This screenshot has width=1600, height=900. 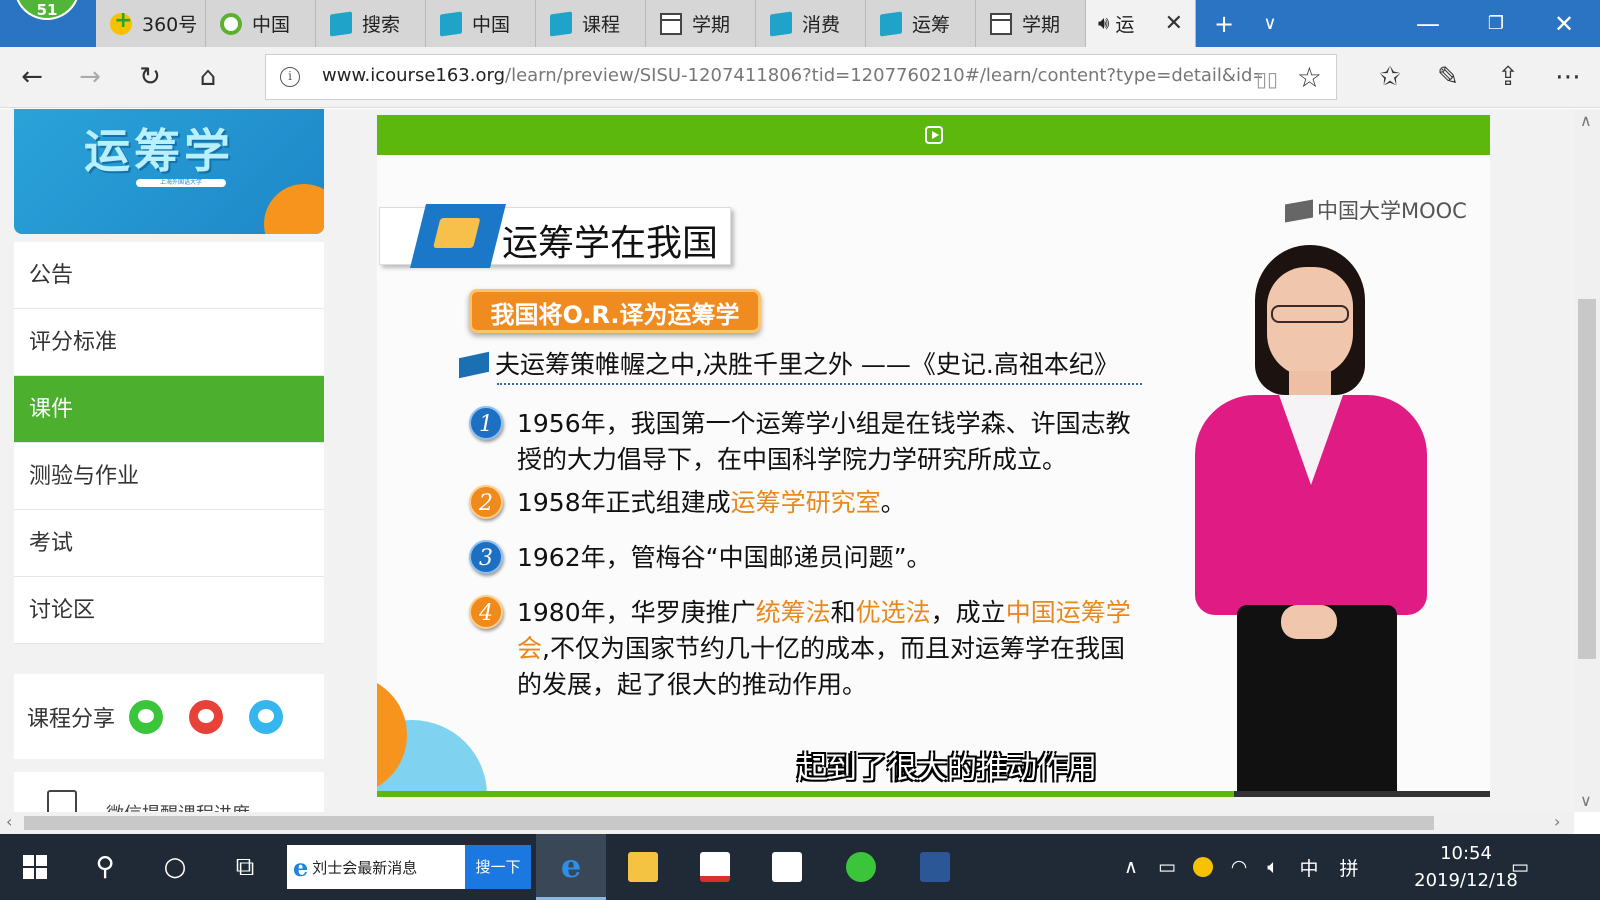 I want to click on tab-8: 运筹, so click(x=921, y=23).